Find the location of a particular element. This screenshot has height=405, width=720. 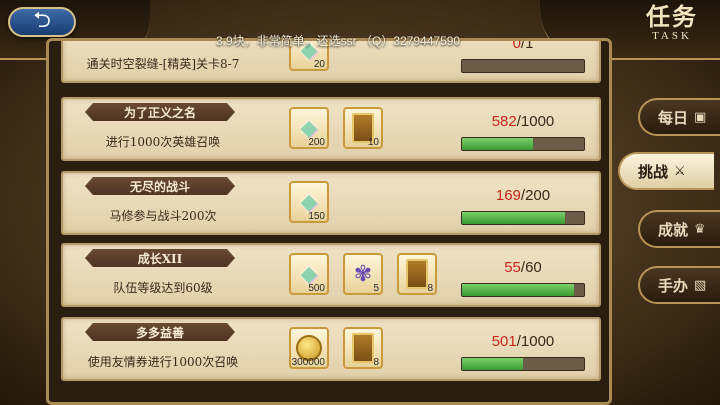

progress-text: 55/60 is located at coordinates (523, 267).